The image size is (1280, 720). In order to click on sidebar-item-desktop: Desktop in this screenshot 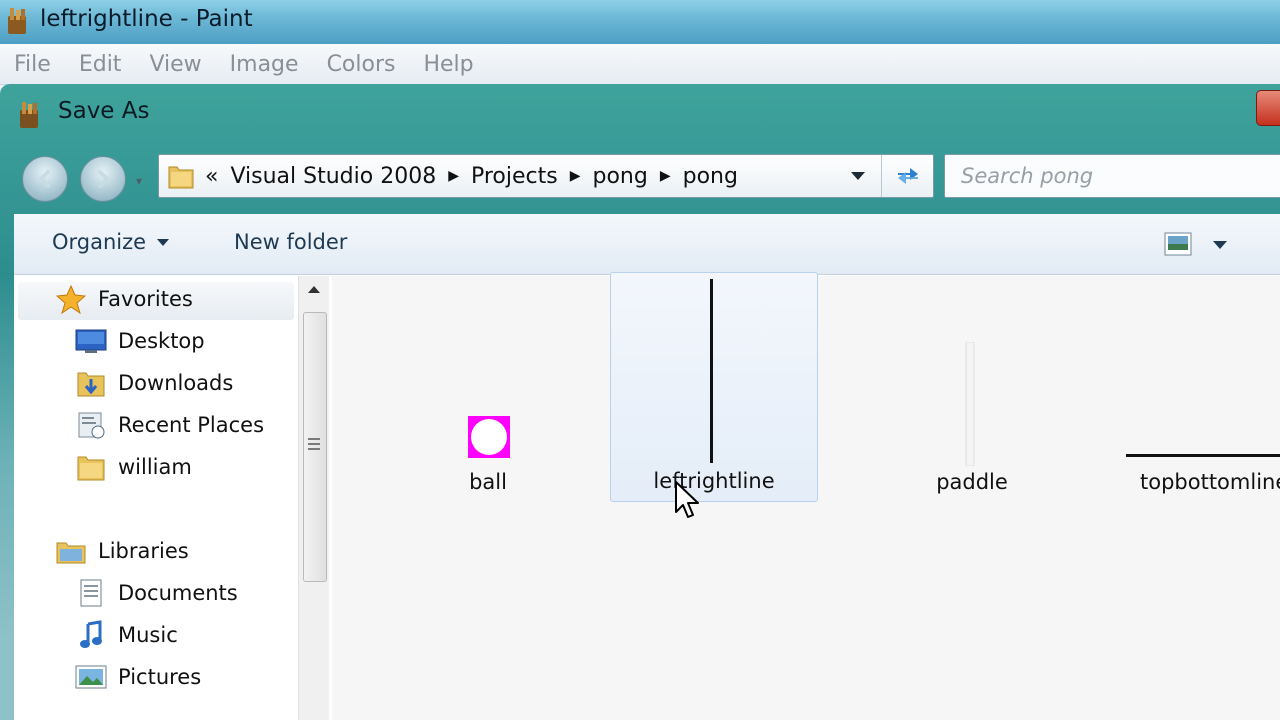, I will do `click(139, 341)`.